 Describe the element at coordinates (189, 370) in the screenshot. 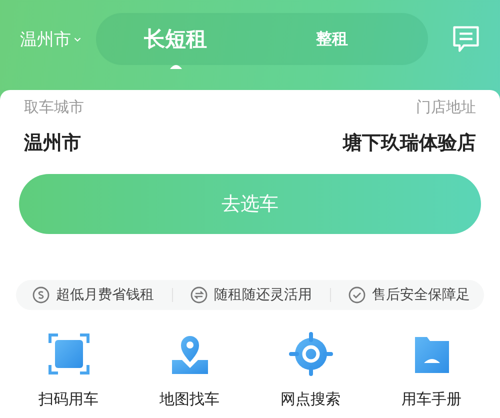

I see `shortcut-item: 地图找车` at that location.